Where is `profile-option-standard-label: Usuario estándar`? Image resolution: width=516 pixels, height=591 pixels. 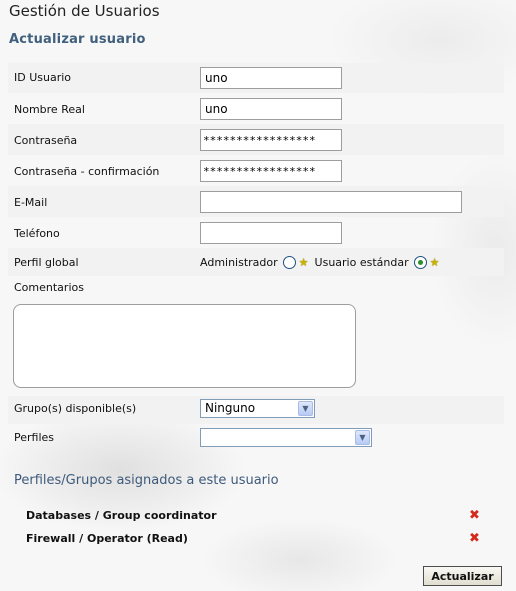 profile-option-standard-label: Usuario estándar is located at coordinates (361, 262).